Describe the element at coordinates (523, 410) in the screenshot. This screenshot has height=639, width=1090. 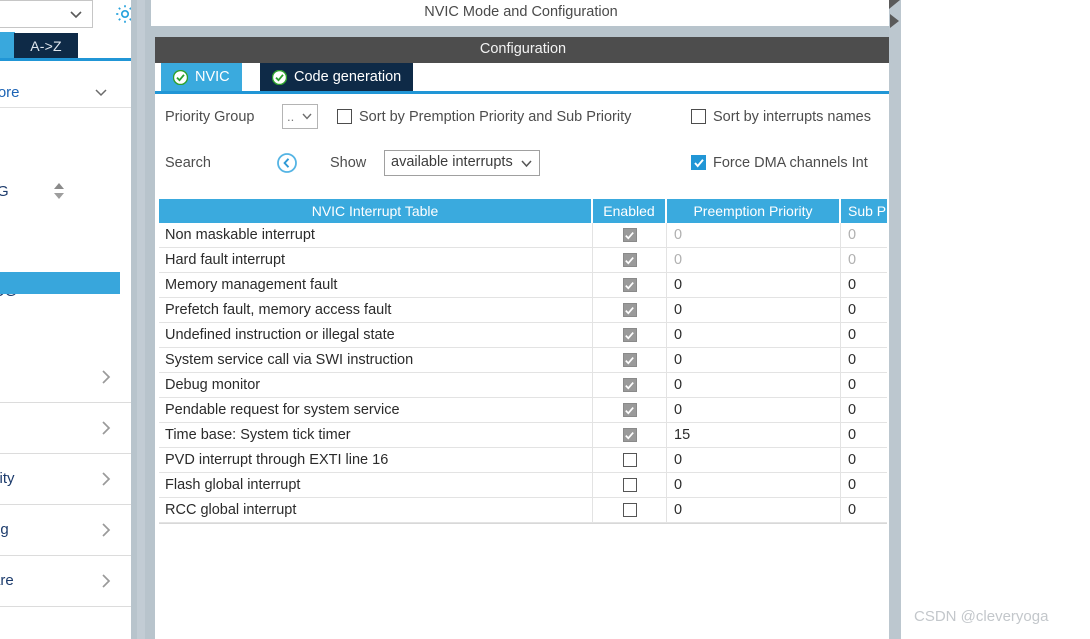
I see `table-row: Pendable request for system service 0 0` at that location.